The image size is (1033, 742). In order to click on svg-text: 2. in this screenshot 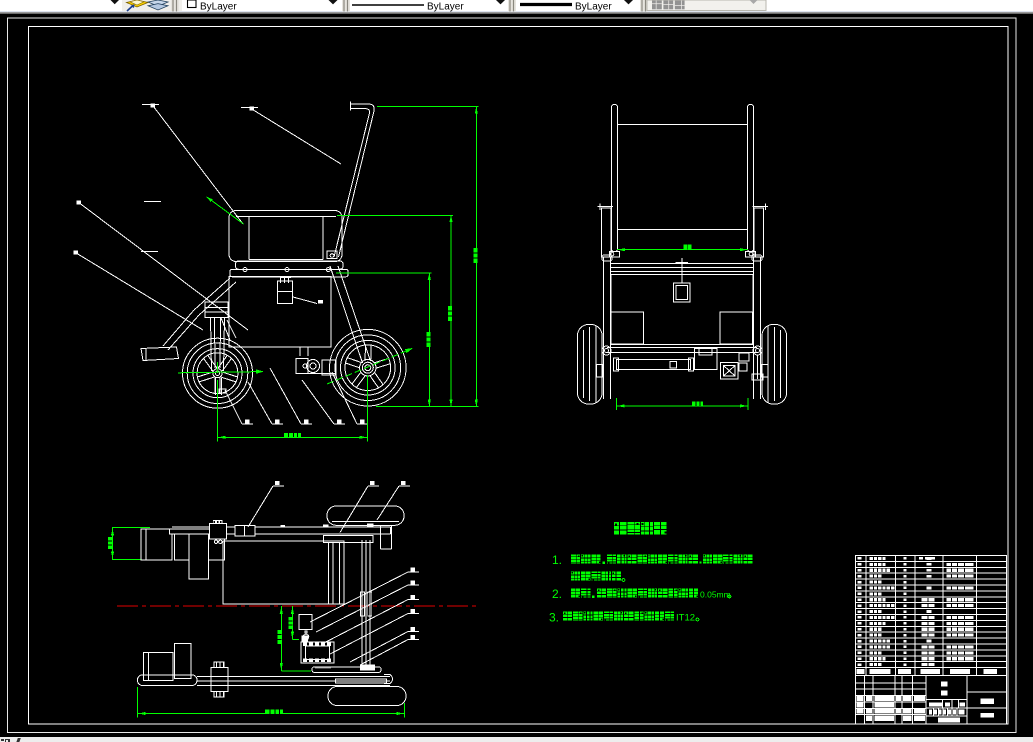, I will do `click(557, 594)`.